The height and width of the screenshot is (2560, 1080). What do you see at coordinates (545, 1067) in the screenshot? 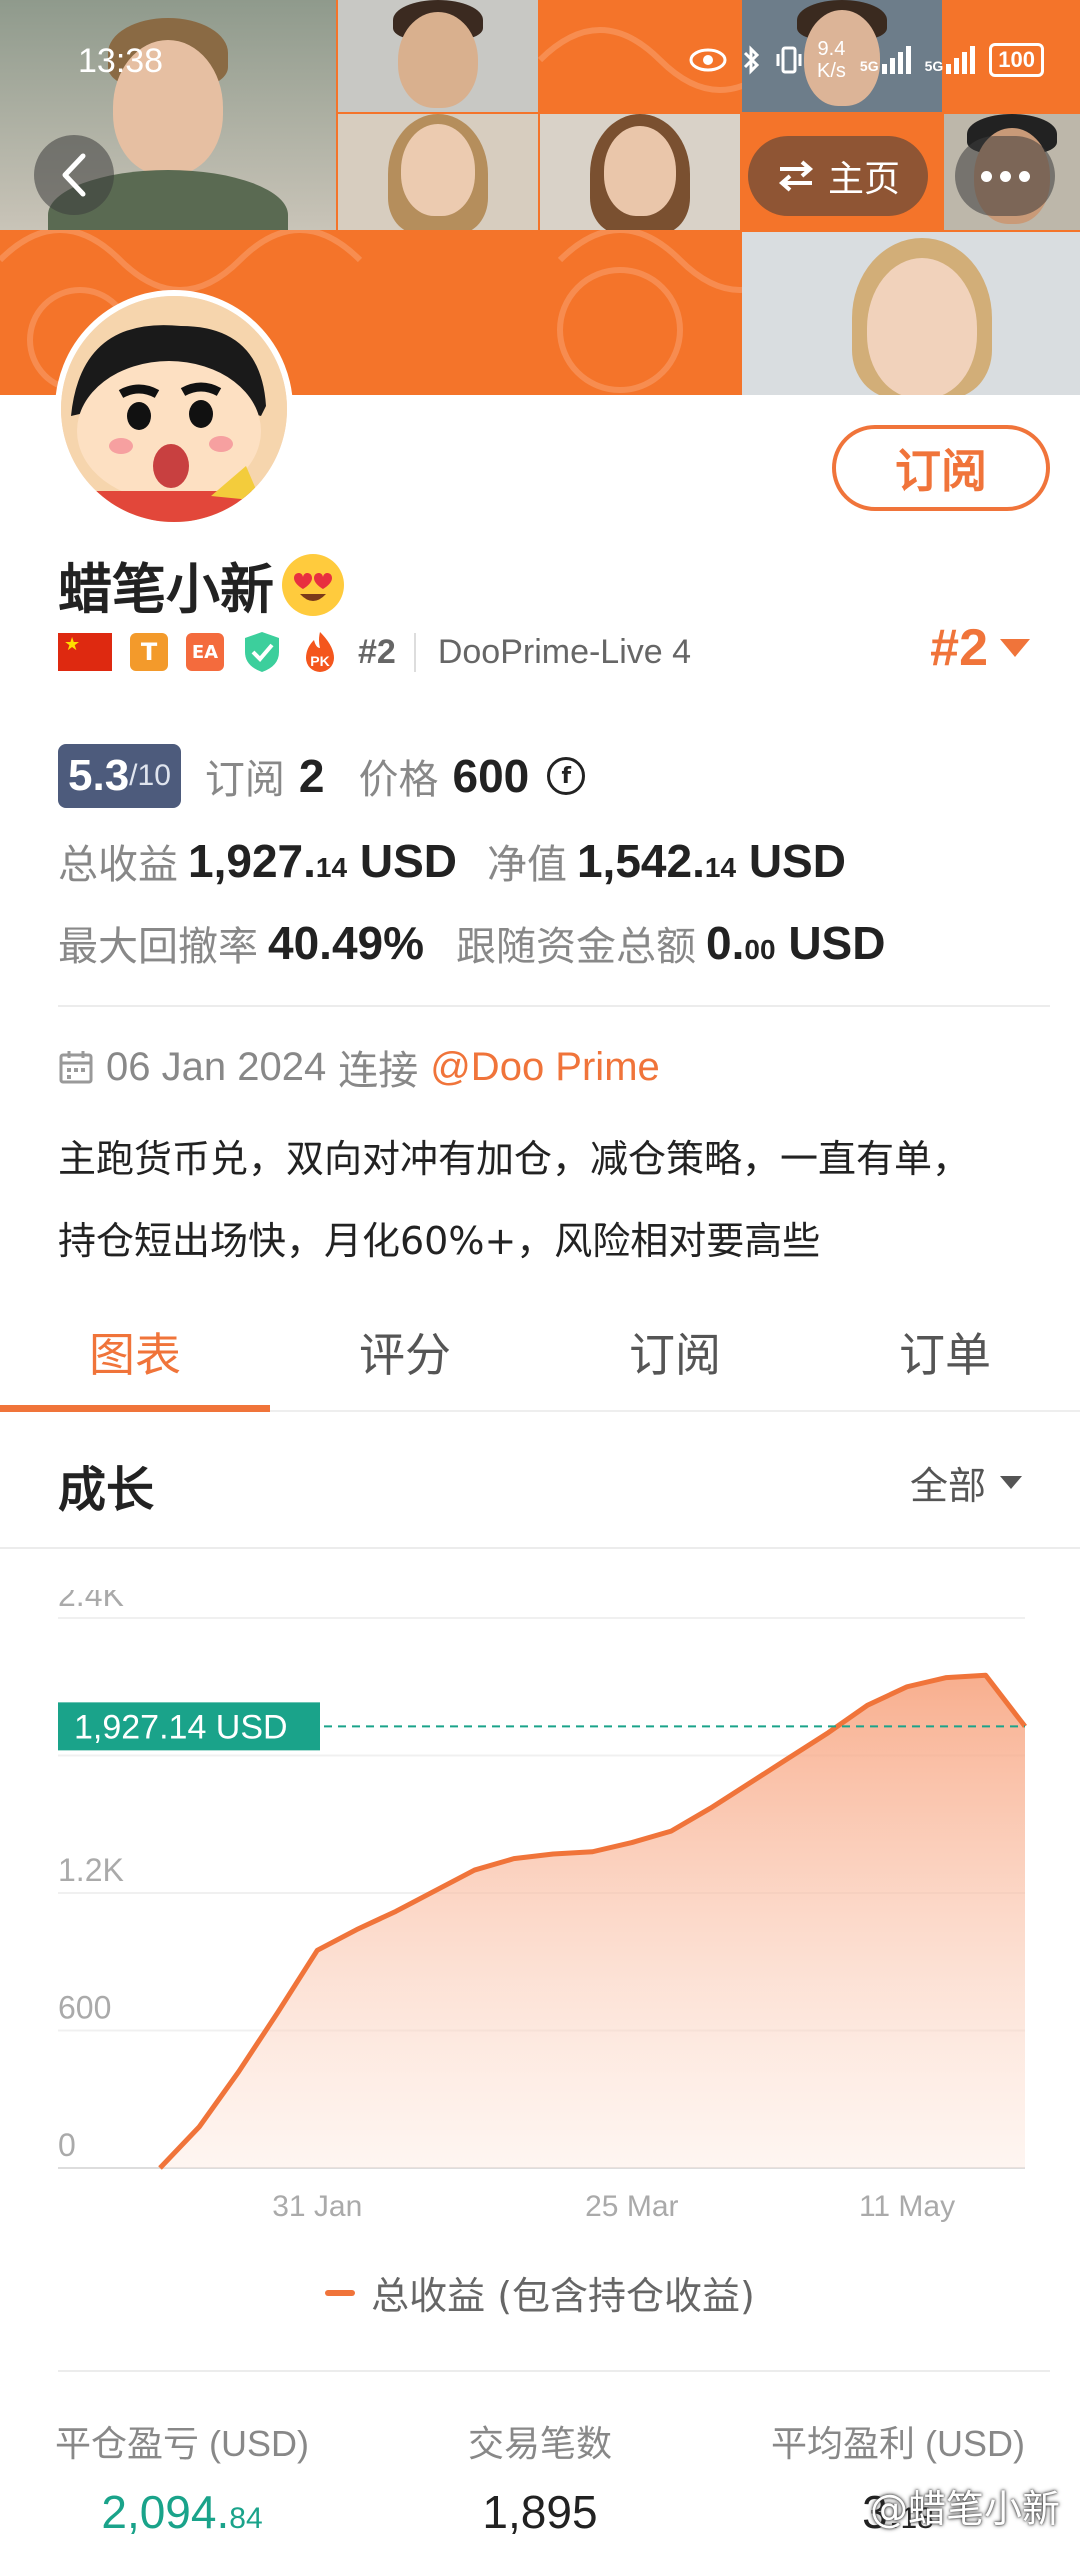
I see `broker-link: @Doo Prime` at bounding box center [545, 1067].